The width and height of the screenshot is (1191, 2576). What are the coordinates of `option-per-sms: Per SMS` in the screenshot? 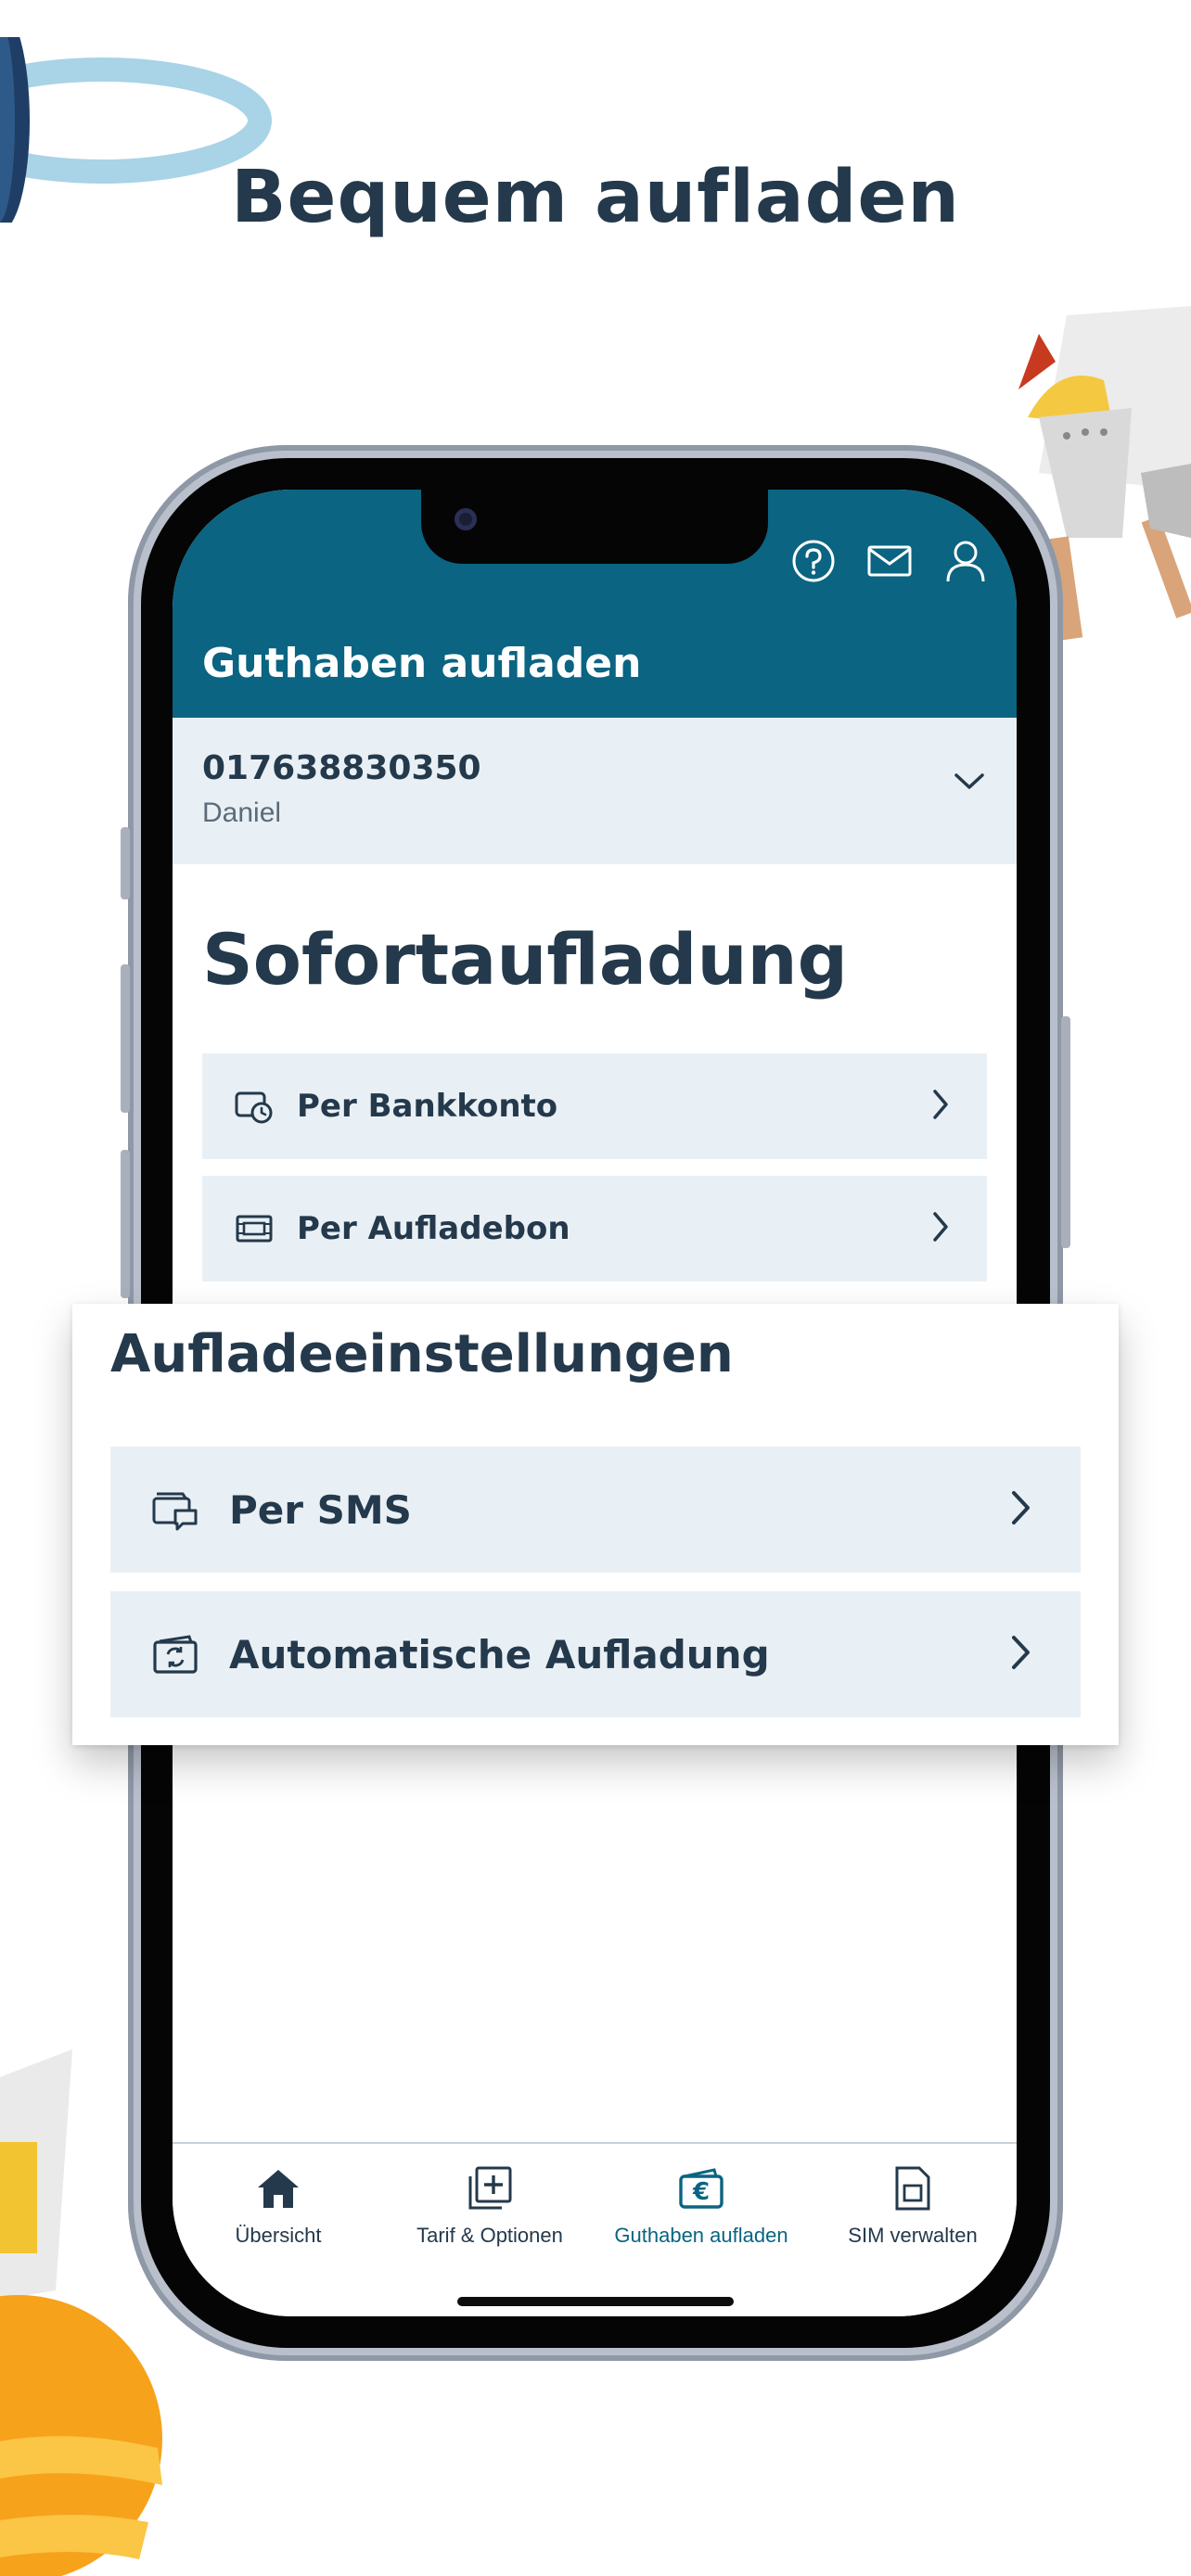 It's located at (595, 1510).